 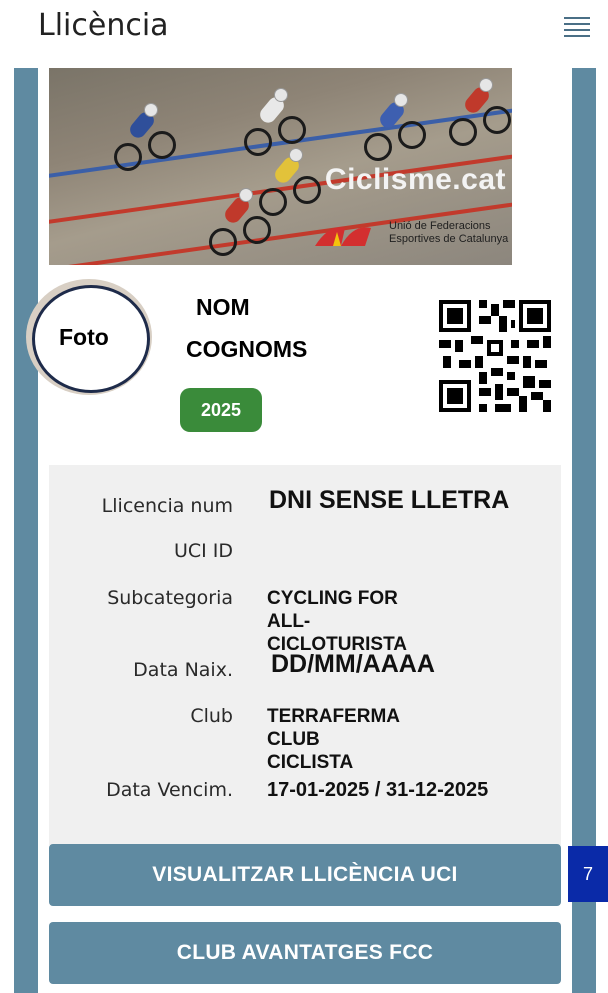 What do you see at coordinates (211, 716) in the screenshot?
I see `info-label: Club` at bounding box center [211, 716].